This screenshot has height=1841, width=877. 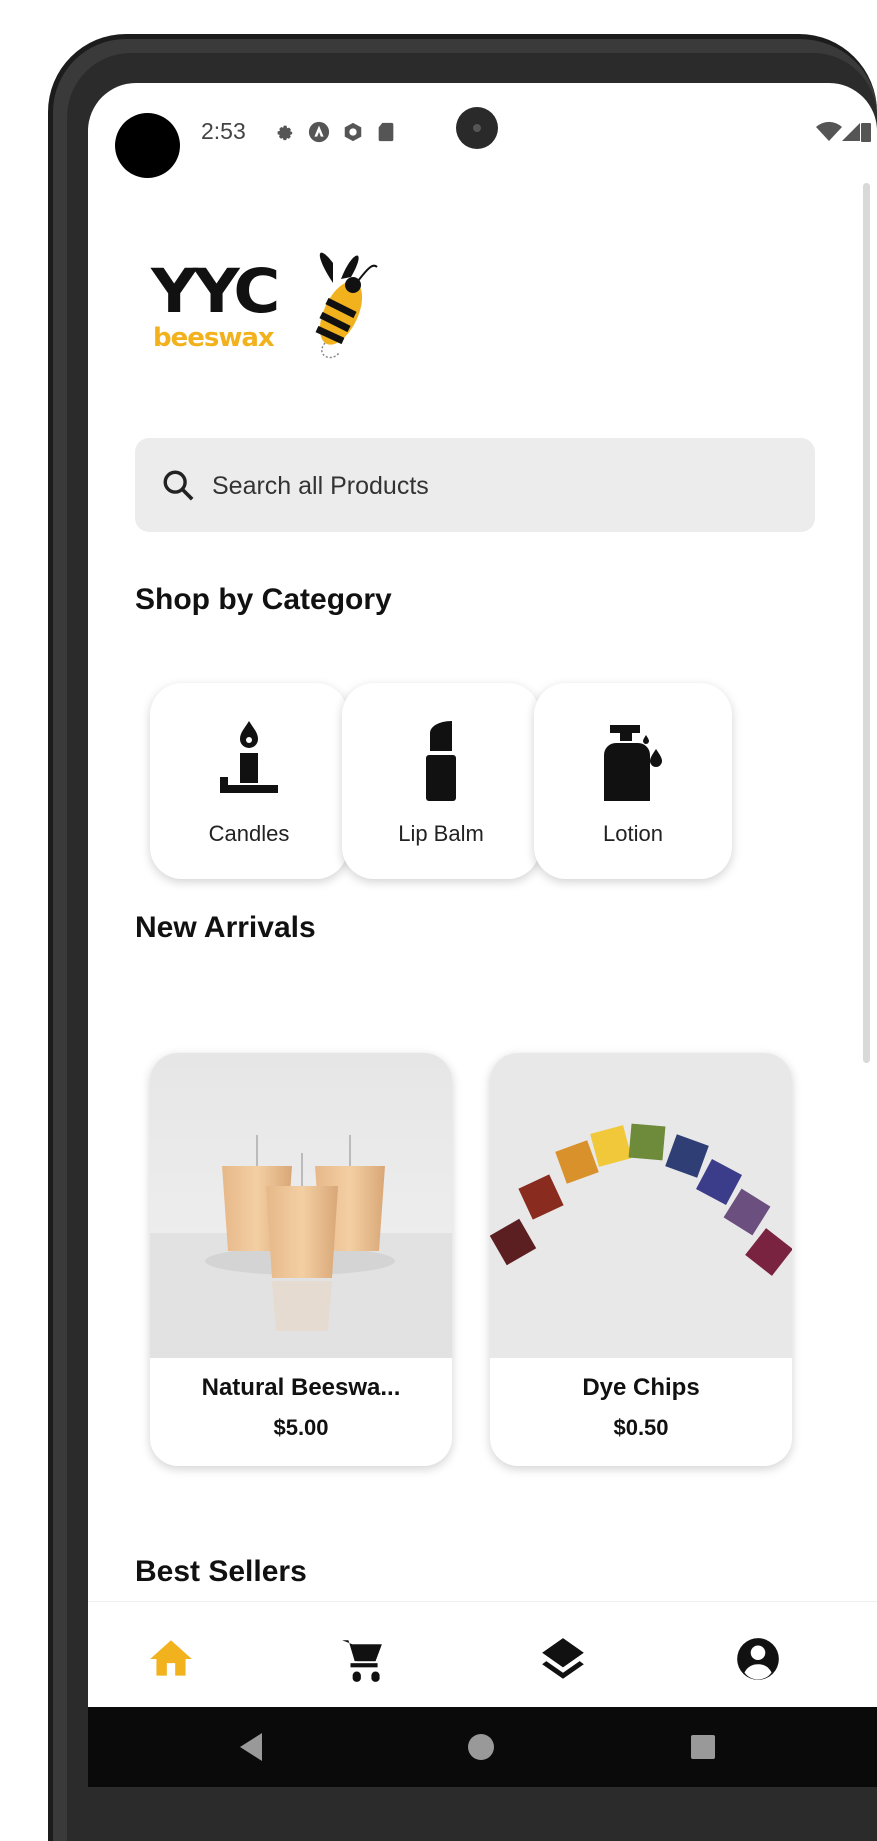 What do you see at coordinates (250, 1747) in the screenshot?
I see `back-icon` at bounding box center [250, 1747].